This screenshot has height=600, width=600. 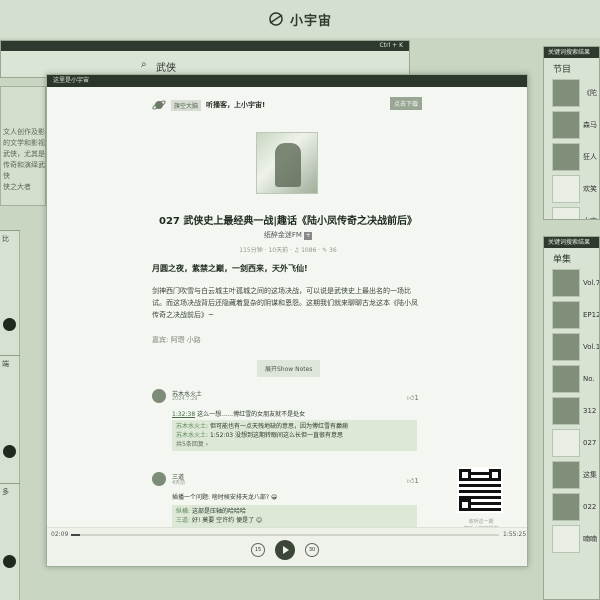 What do you see at coordinates (258, 550) in the screenshot?
I see `rewind-button: 15` at bounding box center [258, 550].